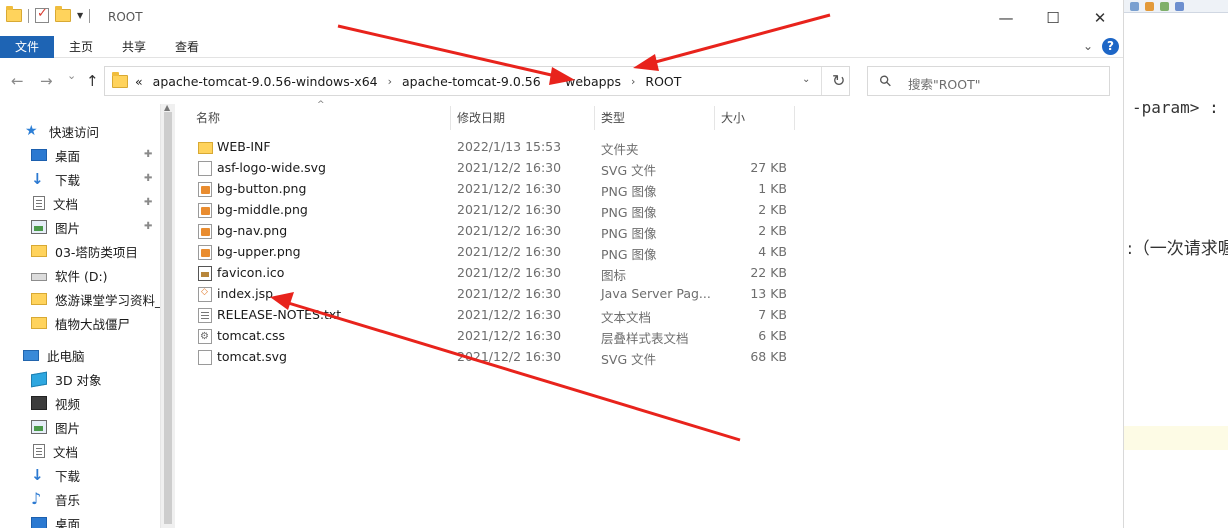 This screenshot has height=528, width=1228. Describe the element at coordinates (271, 167) in the screenshot. I see `file-name: asf-logo-wide.svg` at that location.